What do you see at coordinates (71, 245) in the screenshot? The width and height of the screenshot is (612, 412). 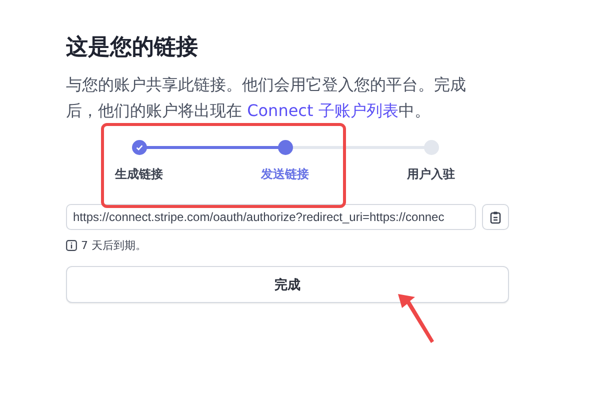 I see `info-icon` at bounding box center [71, 245].